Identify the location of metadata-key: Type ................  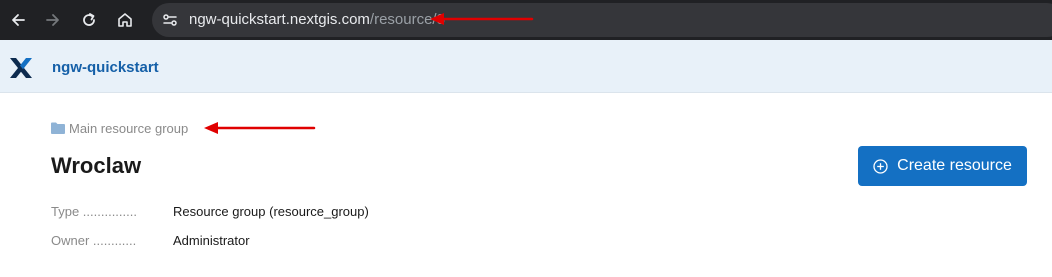
(94, 211).